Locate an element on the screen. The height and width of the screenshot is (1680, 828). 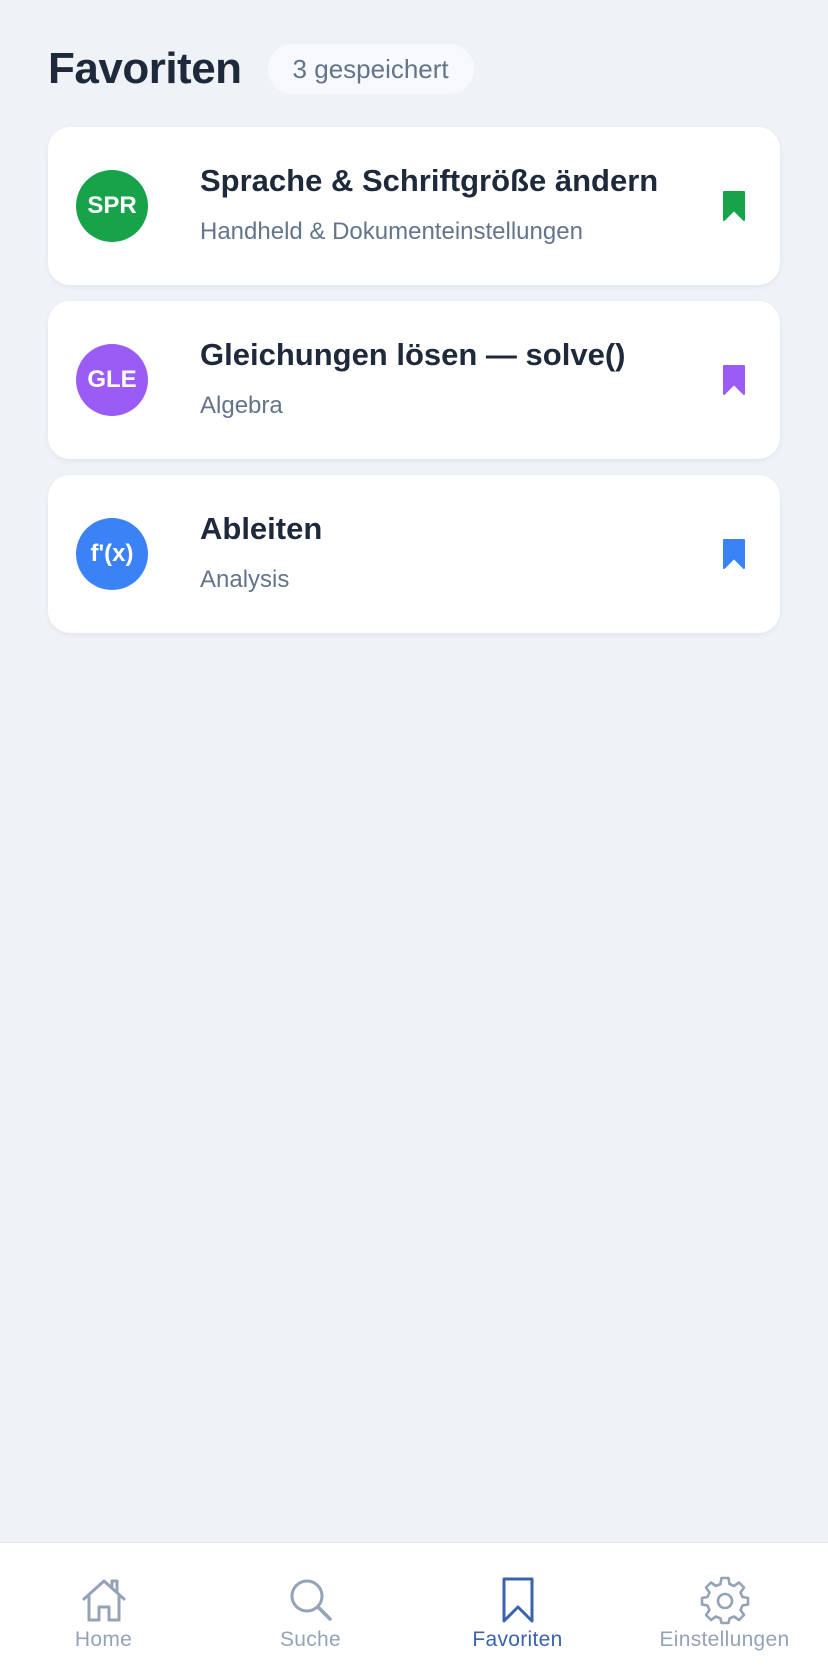
home-icon is located at coordinates (103, 1600).